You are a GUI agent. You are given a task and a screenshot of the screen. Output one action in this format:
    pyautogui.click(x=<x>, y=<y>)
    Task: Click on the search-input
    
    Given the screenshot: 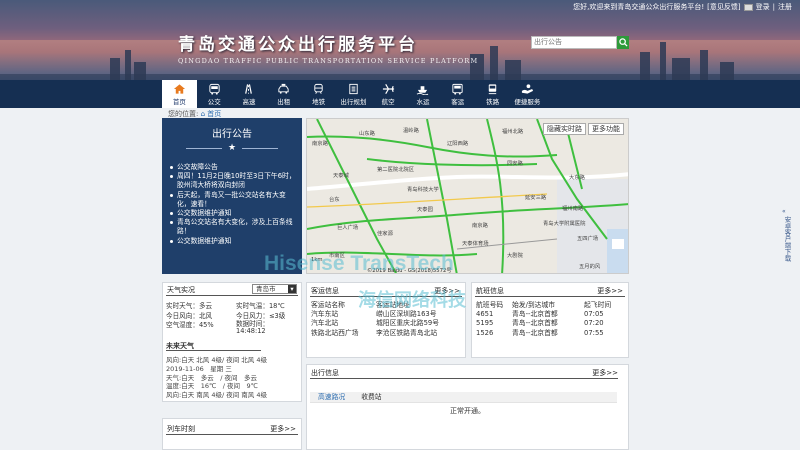 What is the action you would take?
    pyautogui.click(x=574, y=42)
    